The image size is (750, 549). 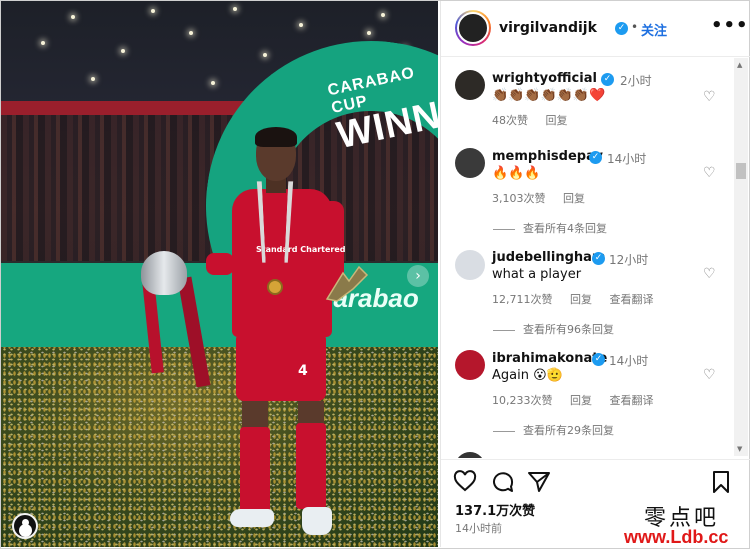 I want to click on scrollbar-thumb, so click(x=741, y=171).